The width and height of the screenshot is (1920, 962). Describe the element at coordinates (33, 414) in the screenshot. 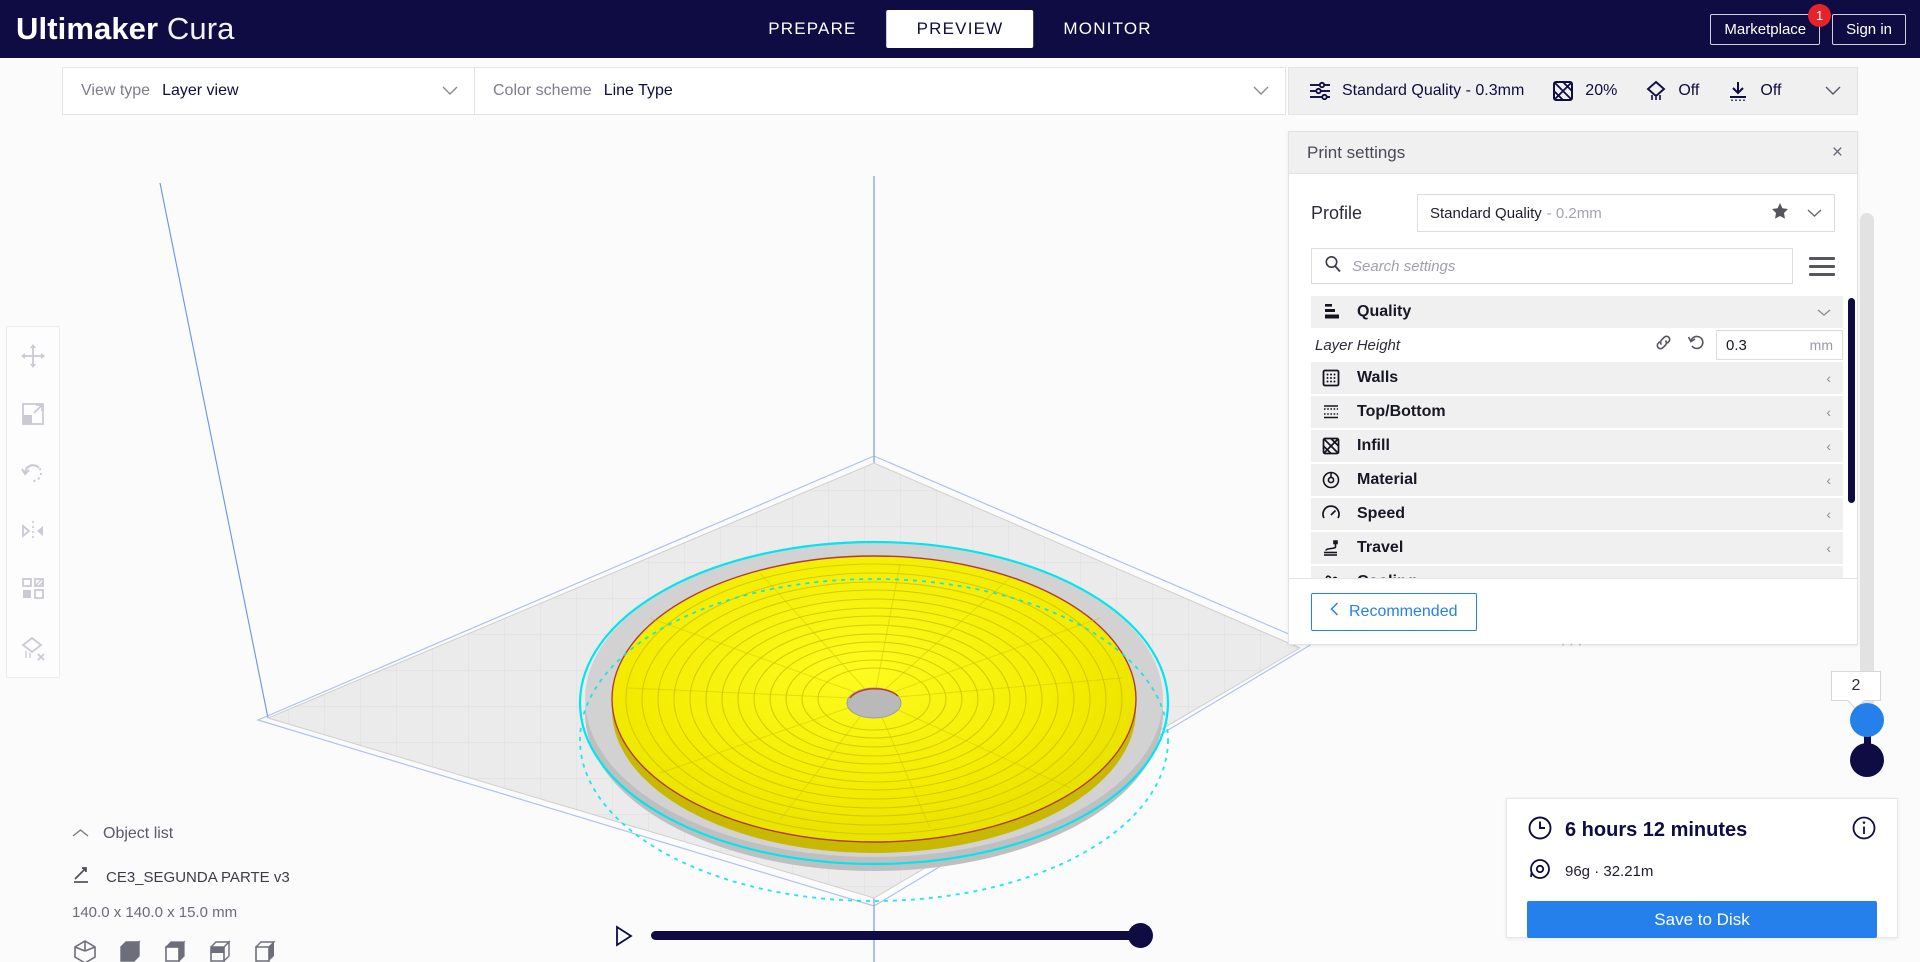

I see `scale-tool-button` at that location.